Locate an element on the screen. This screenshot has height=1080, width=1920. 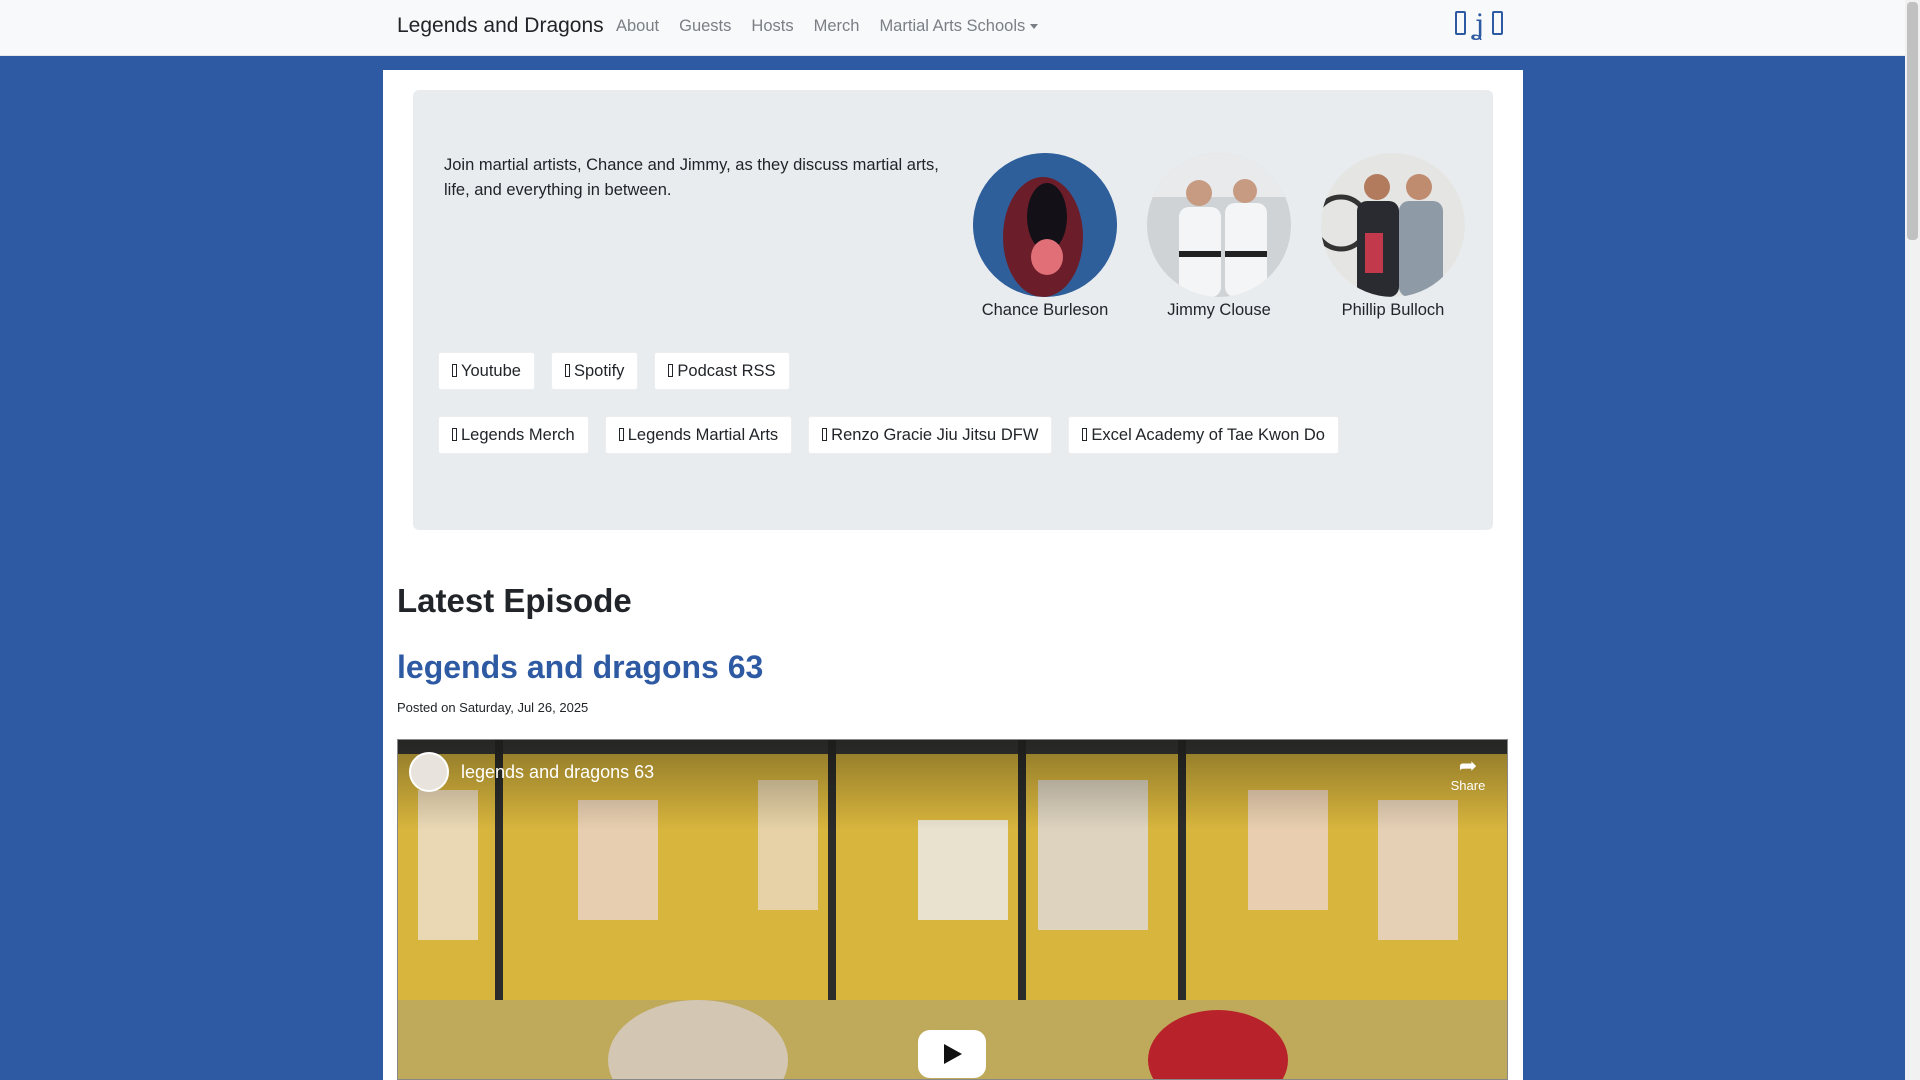
renzo-gracie-button: Renzo Gracie Jiu Jitsu DFW is located at coordinates (930, 435).